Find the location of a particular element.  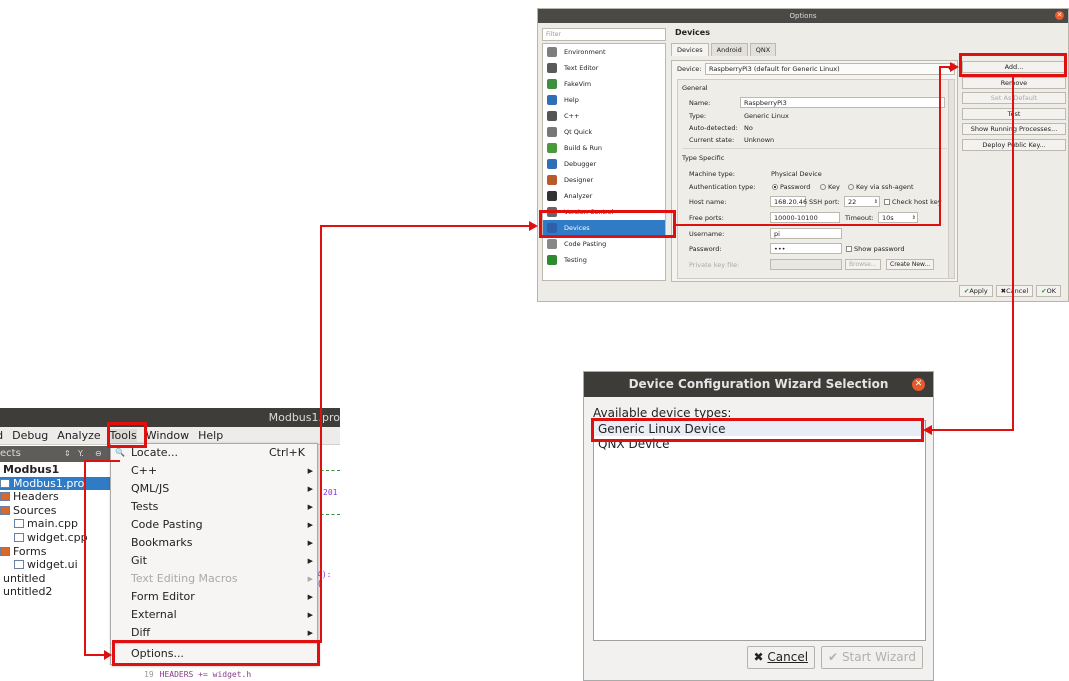

filter-input: Filter is located at coordinates (604, 34).